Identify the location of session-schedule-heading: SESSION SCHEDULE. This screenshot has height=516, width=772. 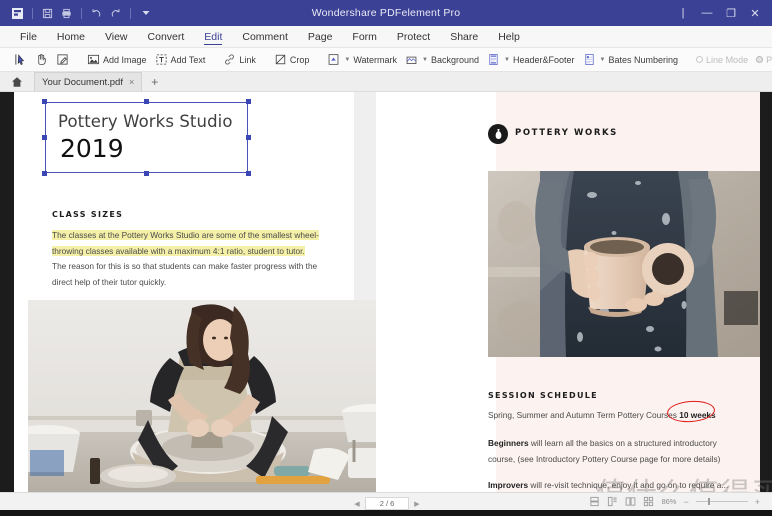
(543, 395).